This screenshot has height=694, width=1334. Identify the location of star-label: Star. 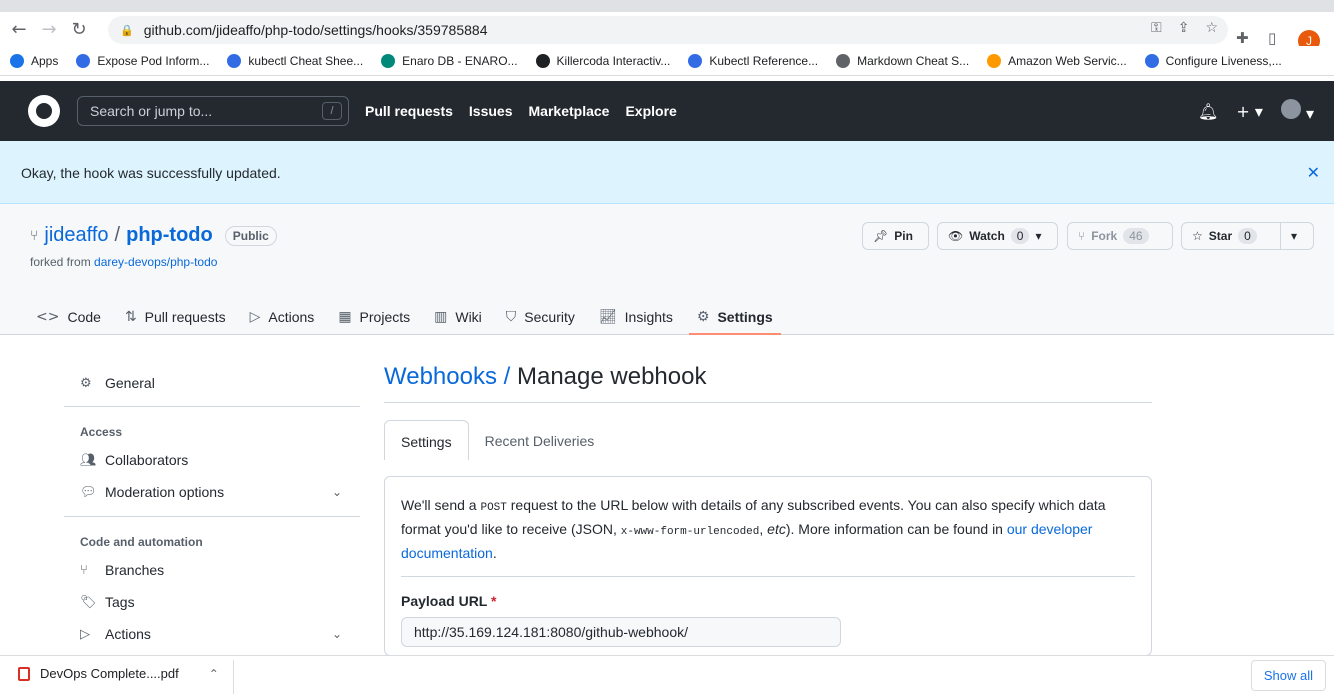
(1220, 236).